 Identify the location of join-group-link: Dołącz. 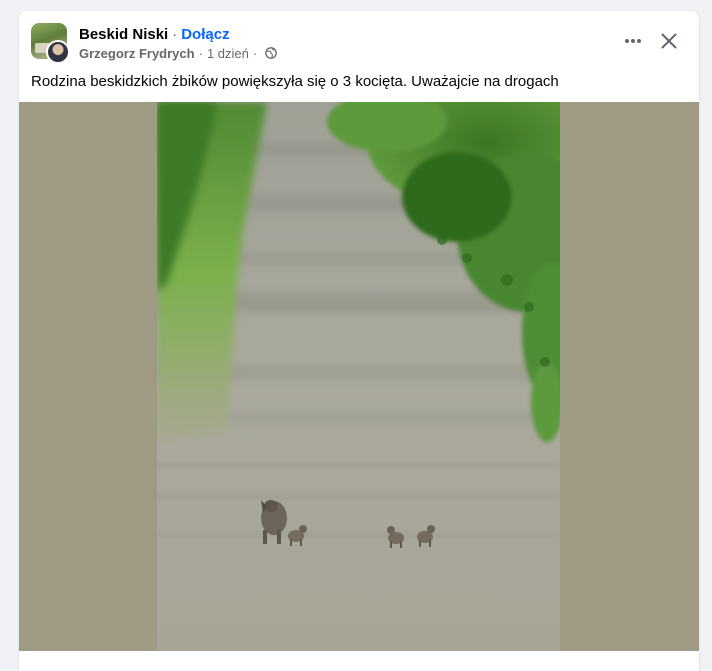
(205, 34).